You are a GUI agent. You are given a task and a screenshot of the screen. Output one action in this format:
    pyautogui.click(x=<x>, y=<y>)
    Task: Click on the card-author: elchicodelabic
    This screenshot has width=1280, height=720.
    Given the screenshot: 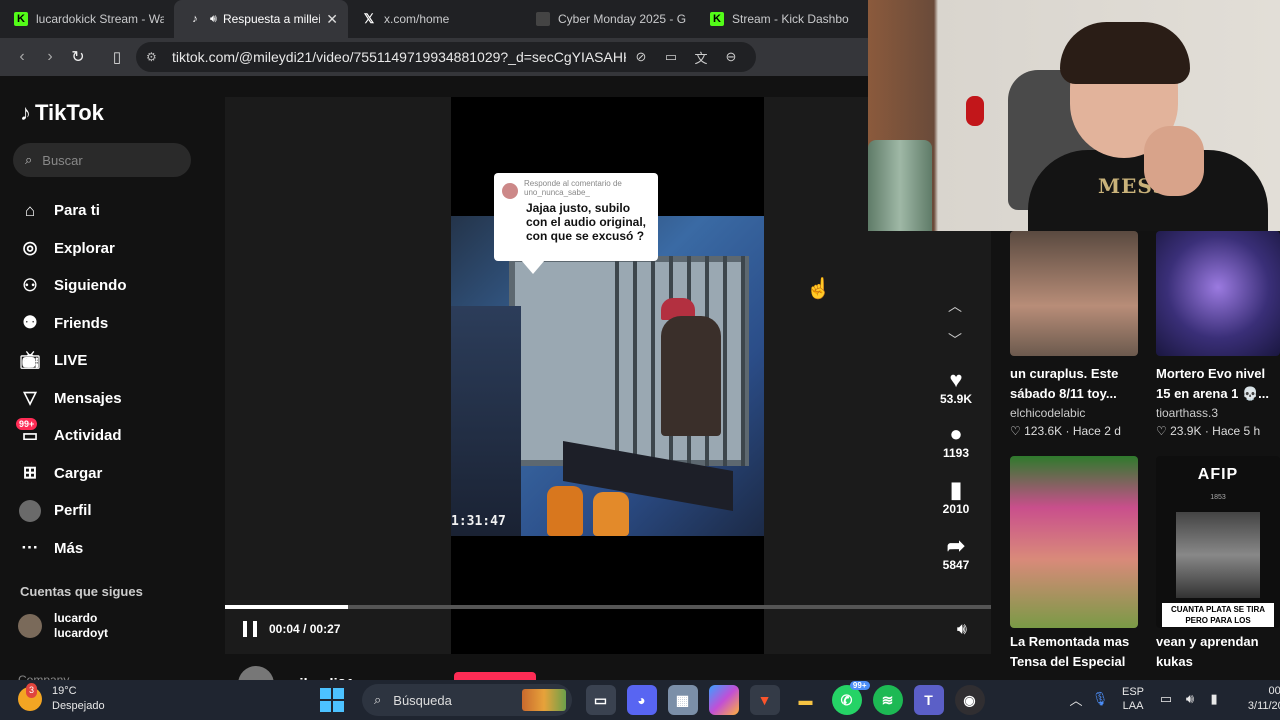 What is the action you would take?
    pyautogui.click(x=1074, y=413)
    